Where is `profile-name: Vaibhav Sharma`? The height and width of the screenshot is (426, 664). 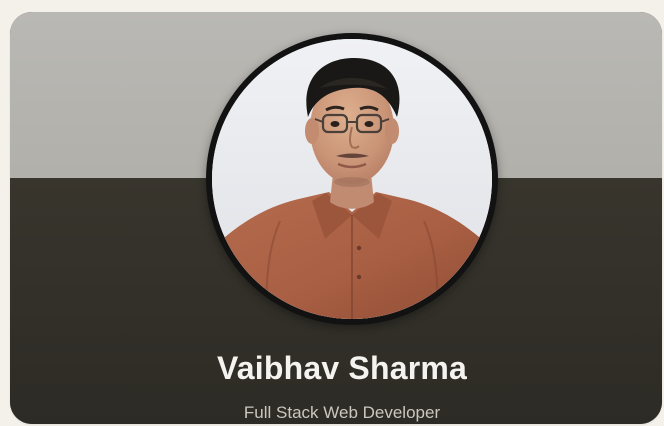 profile-name: Vaibhav Sharma is located at coordinates (342, 368).